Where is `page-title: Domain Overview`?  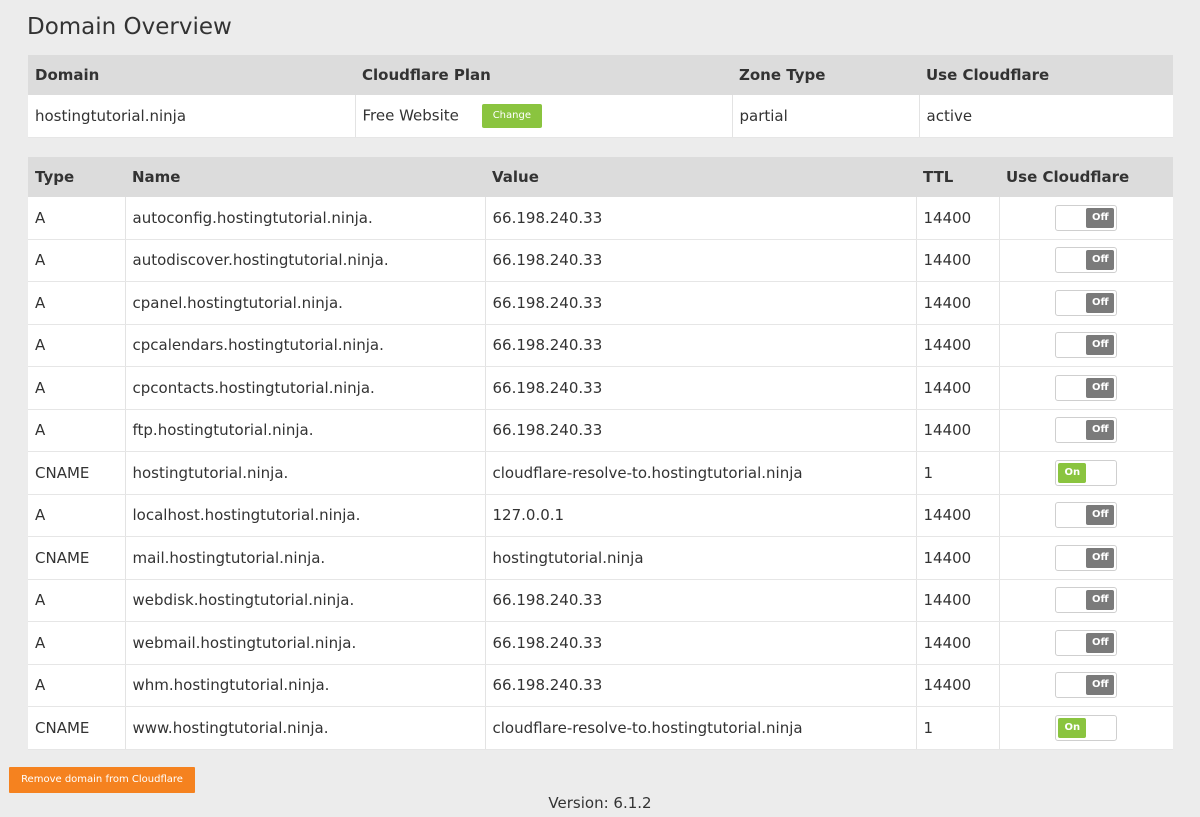 page-title: Domain Overview is located at coordinates (129, 27).